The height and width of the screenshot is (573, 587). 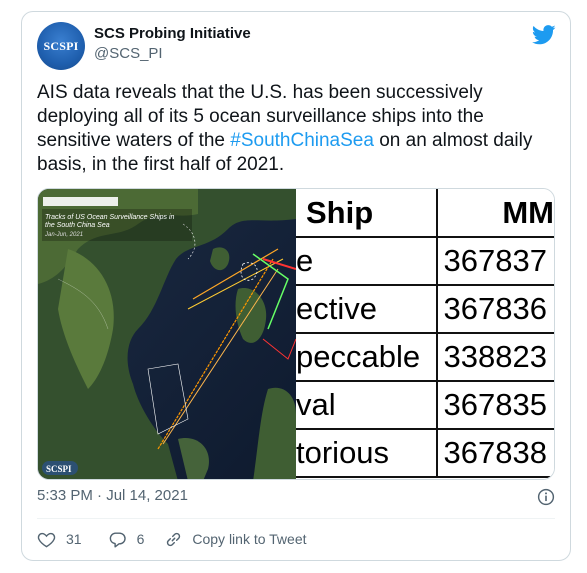 What do you see at coordinates (112, 495) in the screenshot?
I see `tweet-timestamp: 5:33 PM · Jul 14, 2021` at bounding box center [112, 495].